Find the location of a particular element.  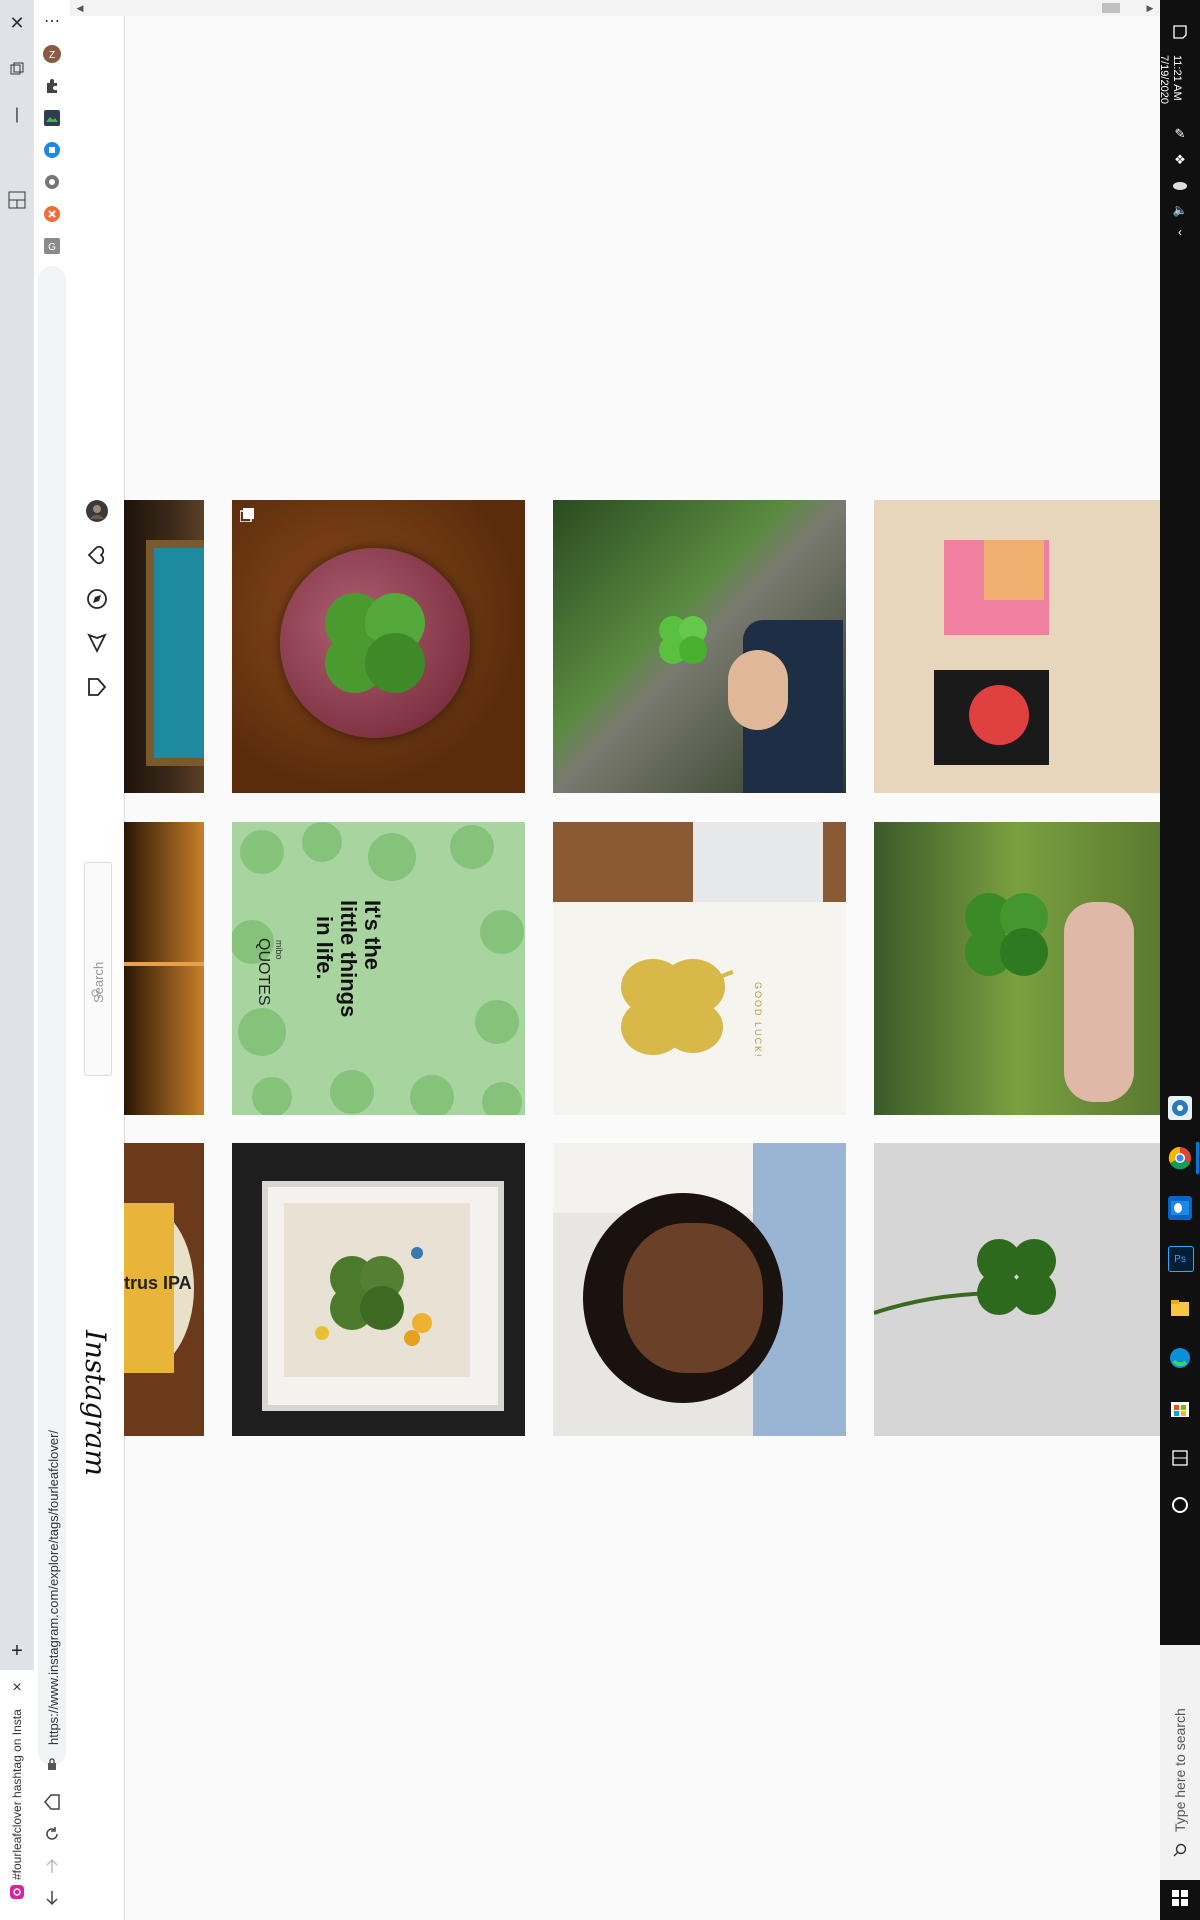

file-explorer-icon is located at coordinates (1180, 1308).